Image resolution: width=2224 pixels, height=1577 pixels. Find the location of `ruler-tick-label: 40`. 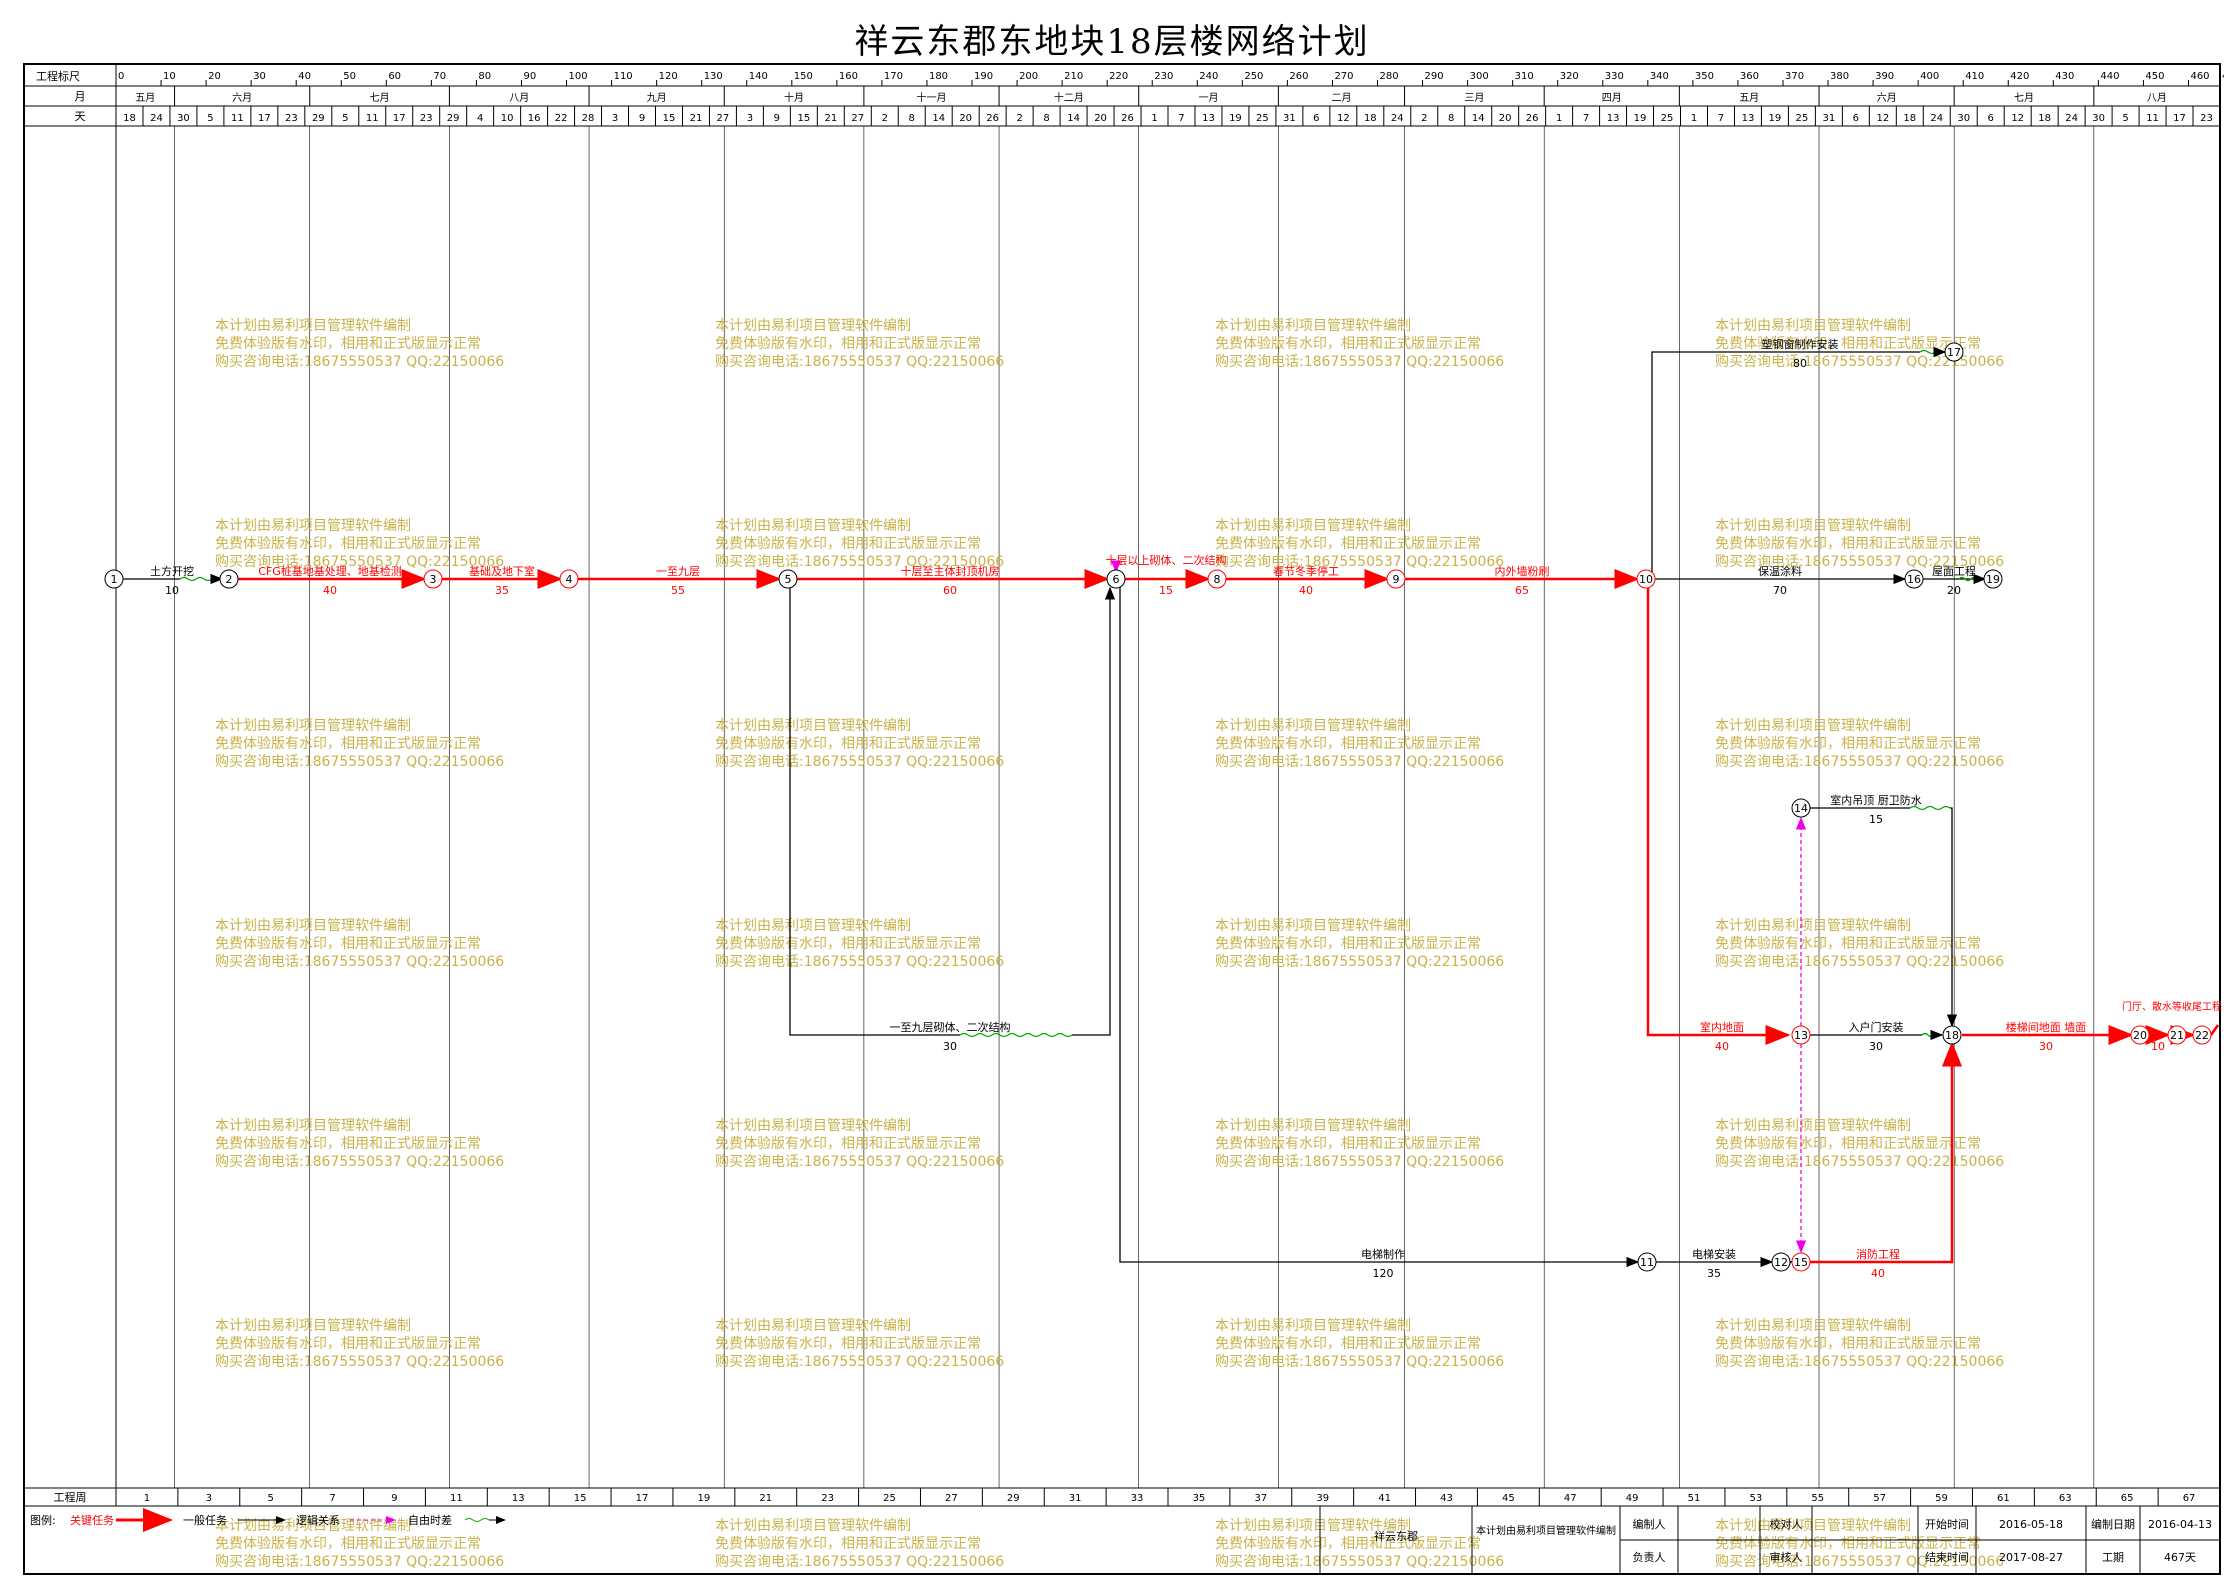

ruler-tick-label: 40 is located at coordinates (304, 76).